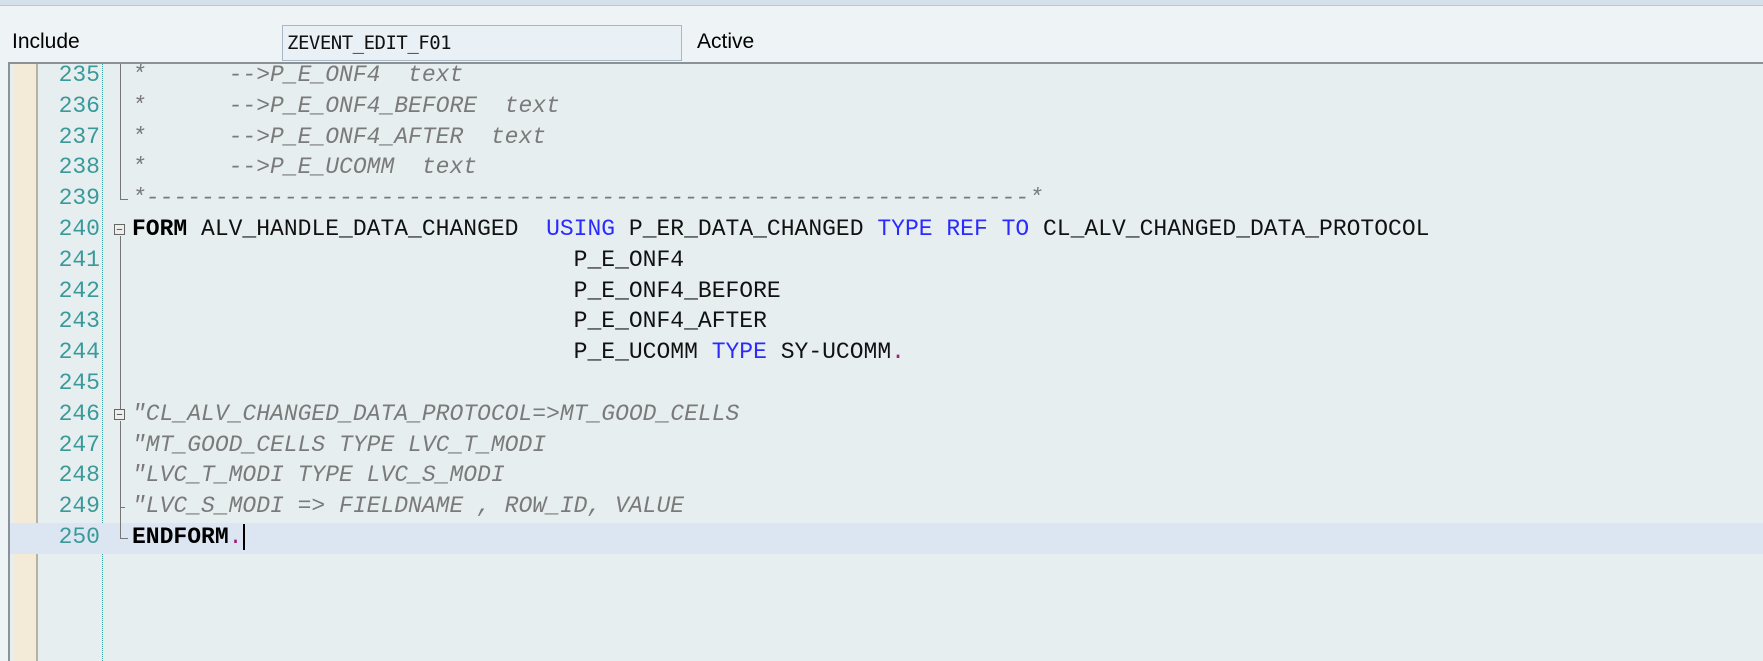 This screenshot has height=661, width=1763. Describe the element at coordinates (886, 76) in the screenshot. I see `code-line: 235 * -->P_E_ONF4 text` at that location.